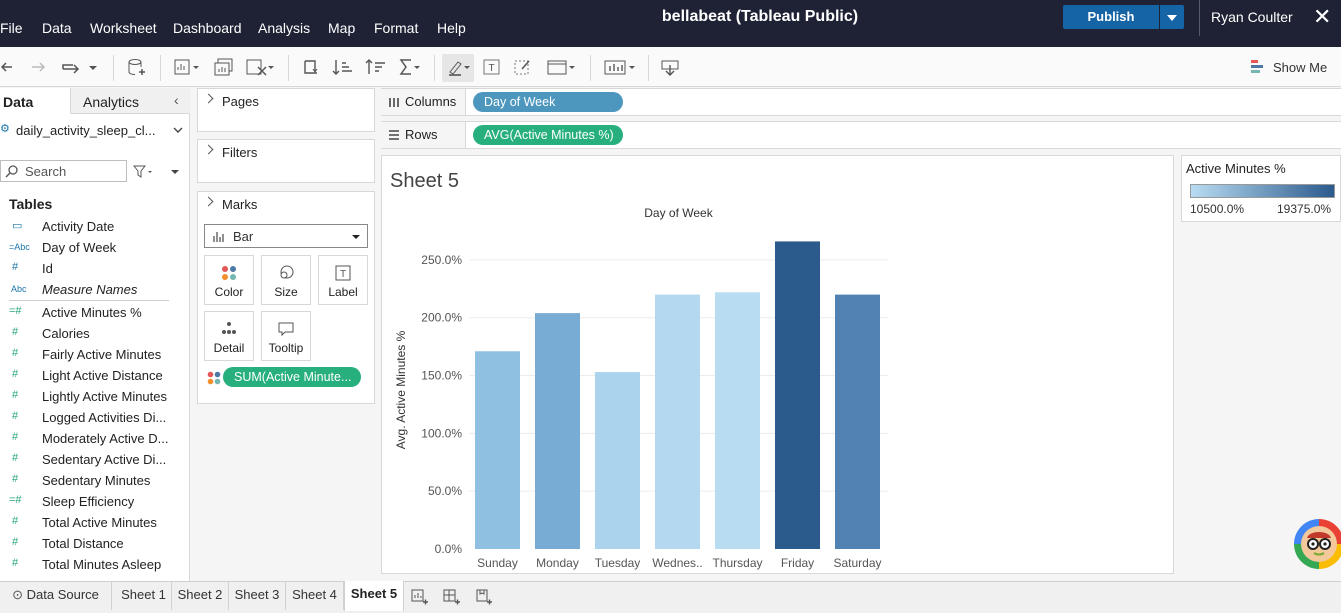  What do you see at coordinates (95, 356) in the screenshot?
I see `field-measure: # Fairly Active Minutes` at bounding box center [95, 356].